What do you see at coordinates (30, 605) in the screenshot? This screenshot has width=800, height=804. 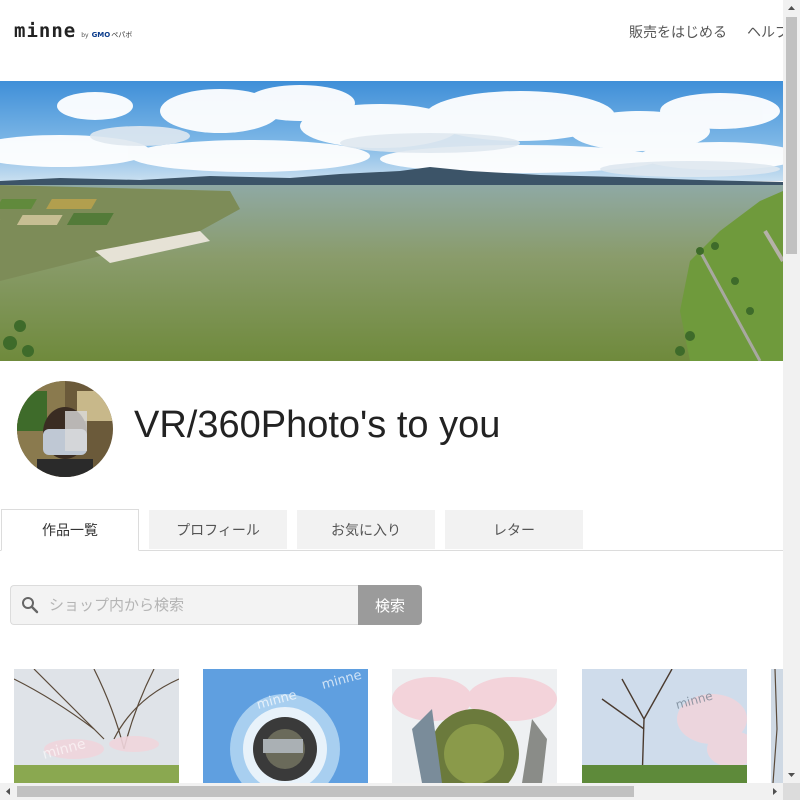 I see `search-icon` at bounding box center [30, 605].